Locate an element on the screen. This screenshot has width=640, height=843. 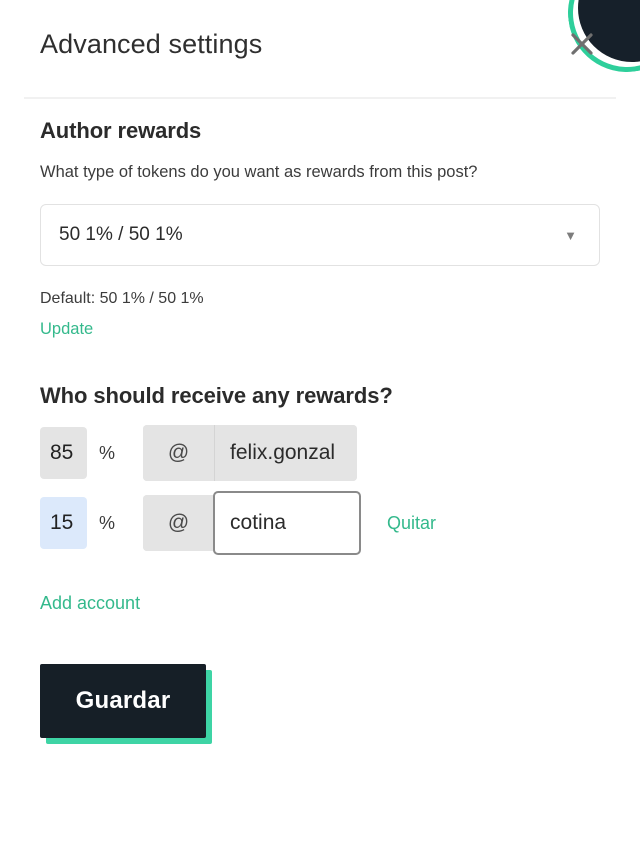
header-divider is located at coordinates (320, 98).